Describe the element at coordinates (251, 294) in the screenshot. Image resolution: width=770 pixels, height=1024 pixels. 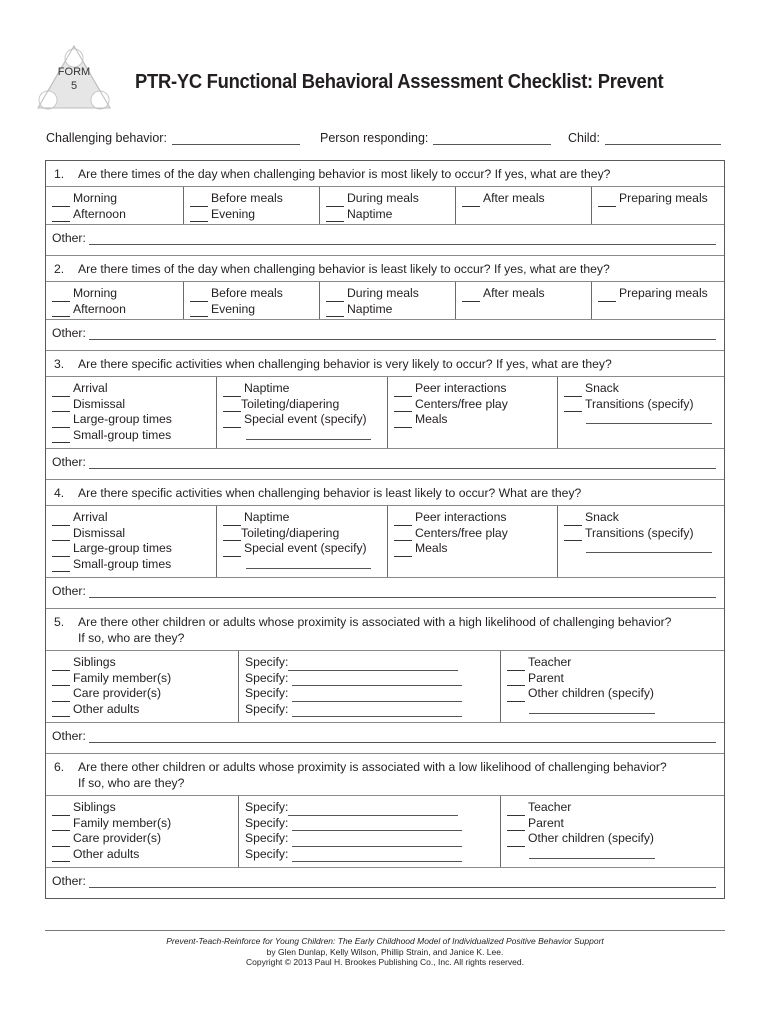
I see `checklist-item: Before meals` at that location.